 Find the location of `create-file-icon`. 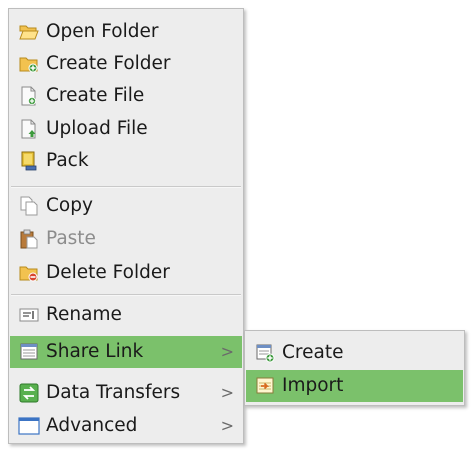

create-file-icon is located at coordinates (29, 96).